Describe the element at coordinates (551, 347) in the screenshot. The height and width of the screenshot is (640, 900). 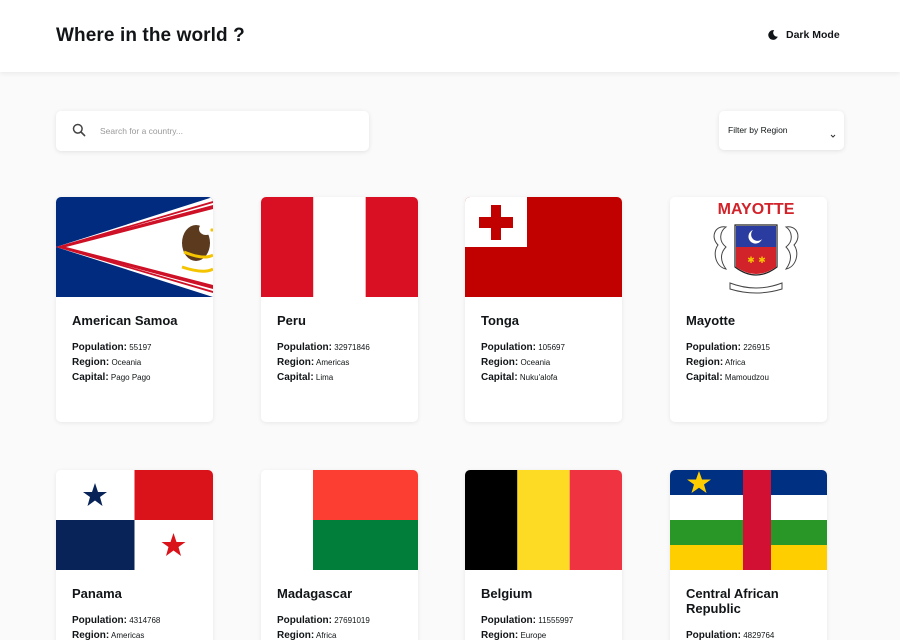
I see `population-value: 105697` at that location.